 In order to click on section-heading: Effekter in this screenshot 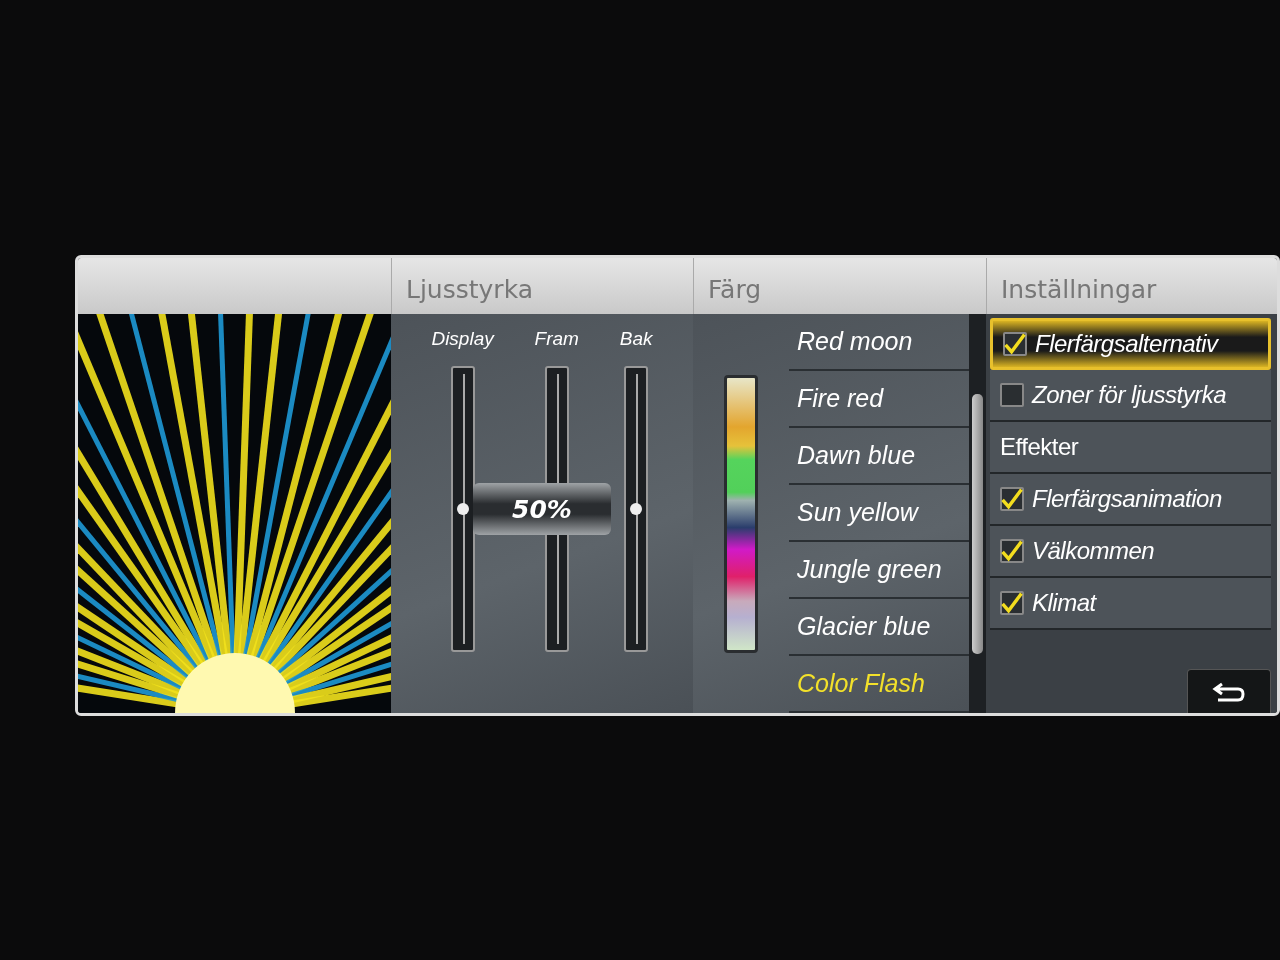, I will do `click(1130, 448)`.